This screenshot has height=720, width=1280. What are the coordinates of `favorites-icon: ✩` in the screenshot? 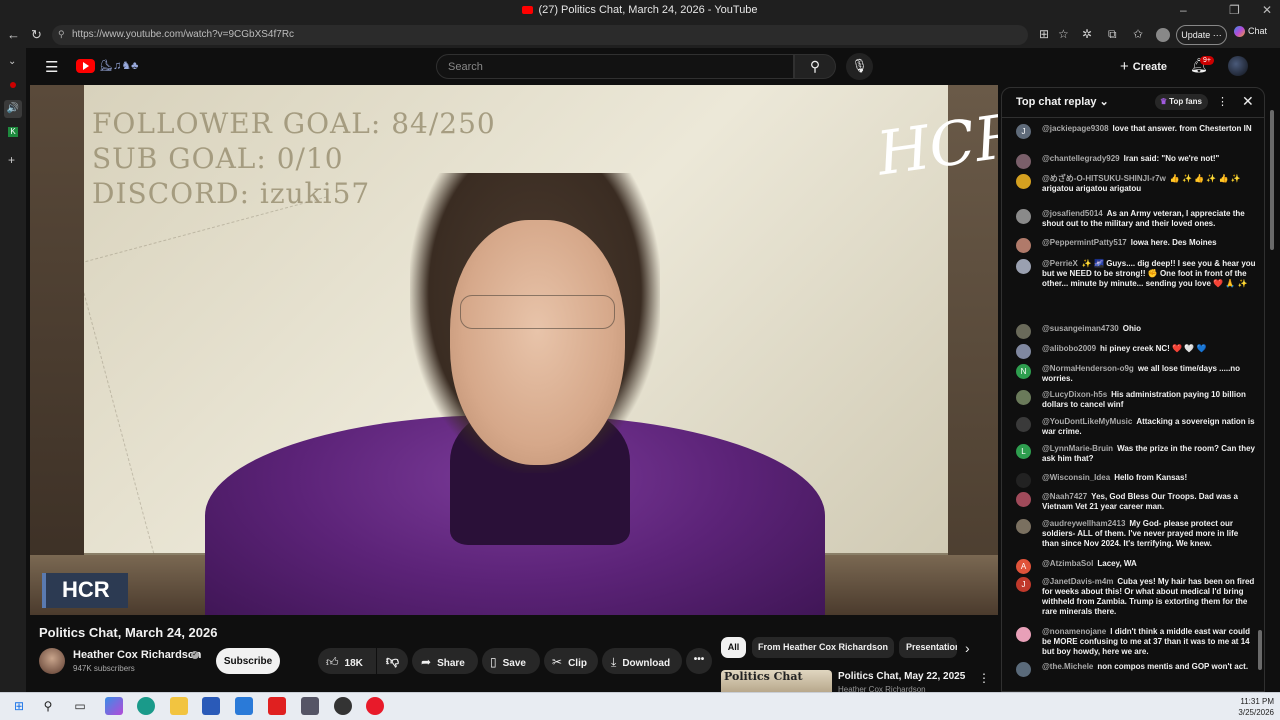 It's located at (1138, 34).